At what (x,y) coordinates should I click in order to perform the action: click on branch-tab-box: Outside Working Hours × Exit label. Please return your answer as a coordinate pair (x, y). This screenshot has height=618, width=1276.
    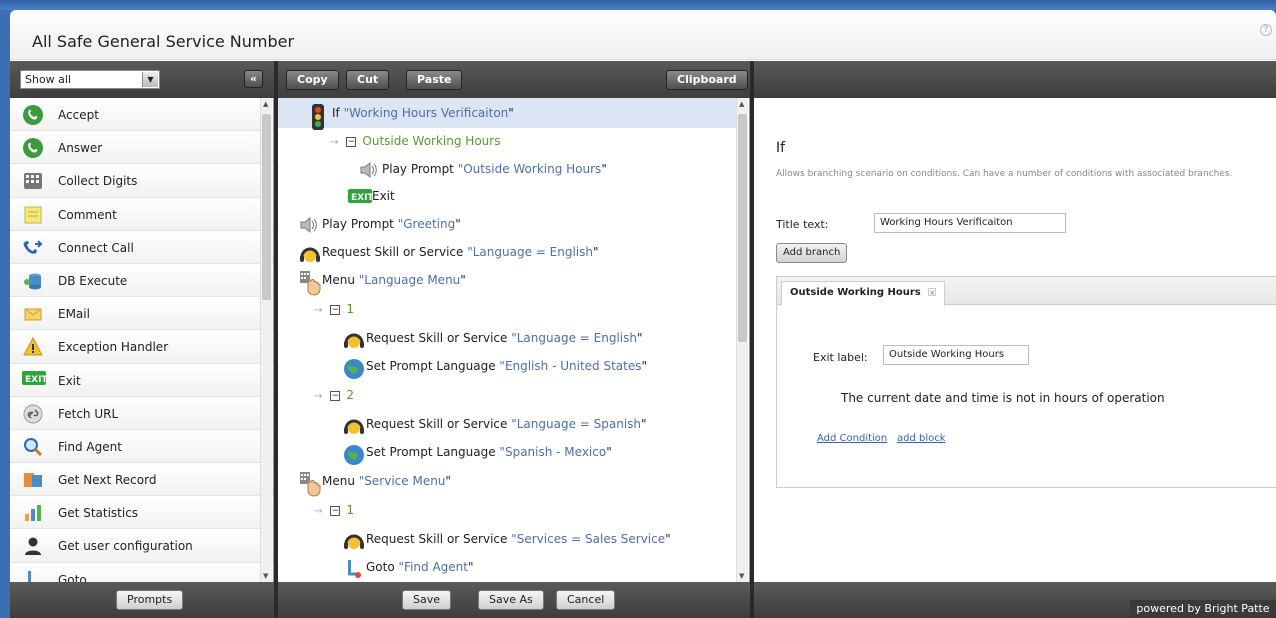
    Looking at the image, I should click on (1026, 382).